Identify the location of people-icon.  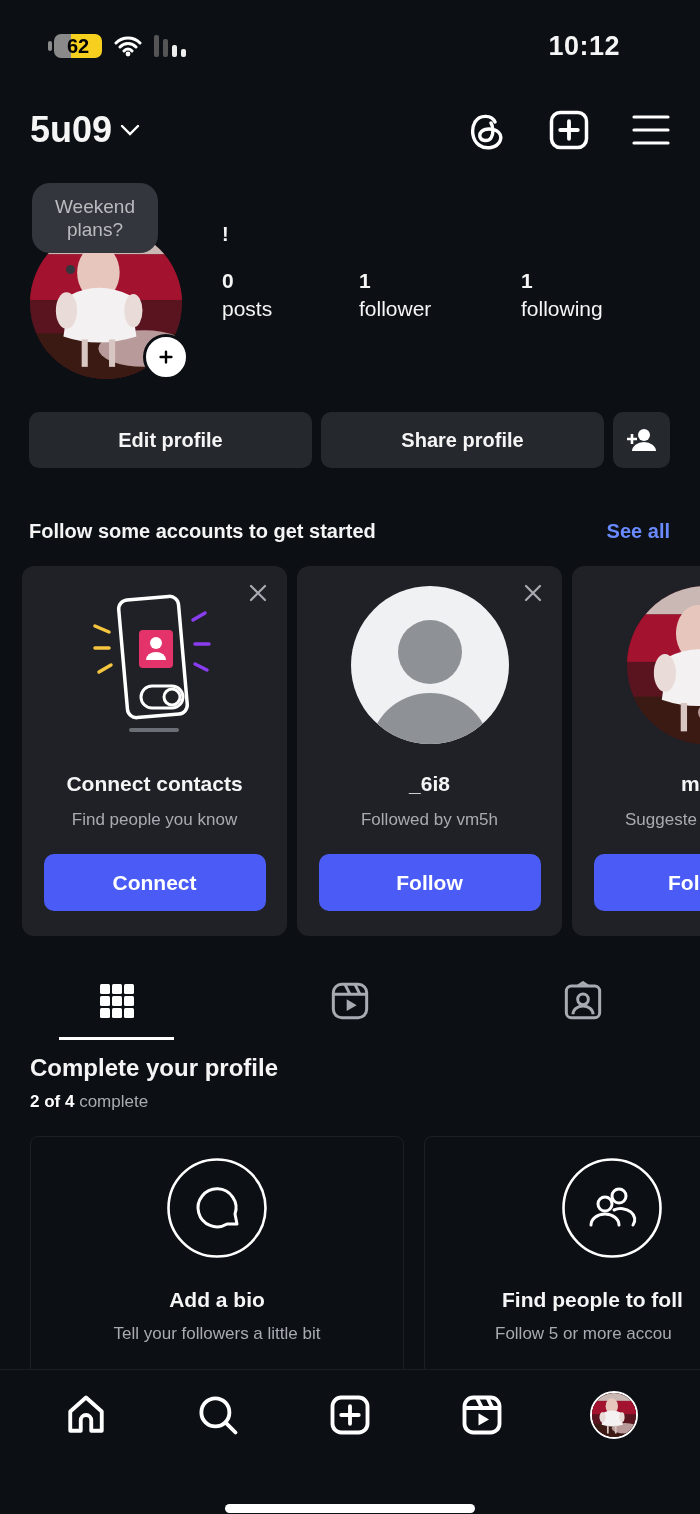
(612, 1208).